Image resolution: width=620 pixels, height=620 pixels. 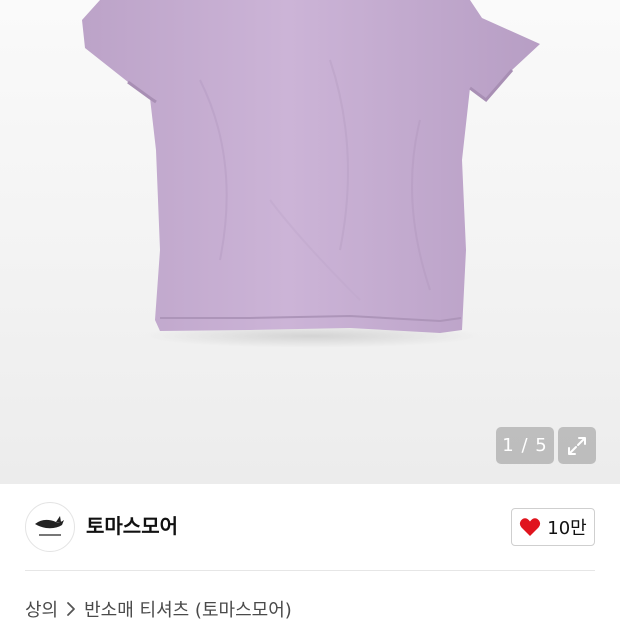 I want to click on like-button: 10만, so click(x=553, y=527).